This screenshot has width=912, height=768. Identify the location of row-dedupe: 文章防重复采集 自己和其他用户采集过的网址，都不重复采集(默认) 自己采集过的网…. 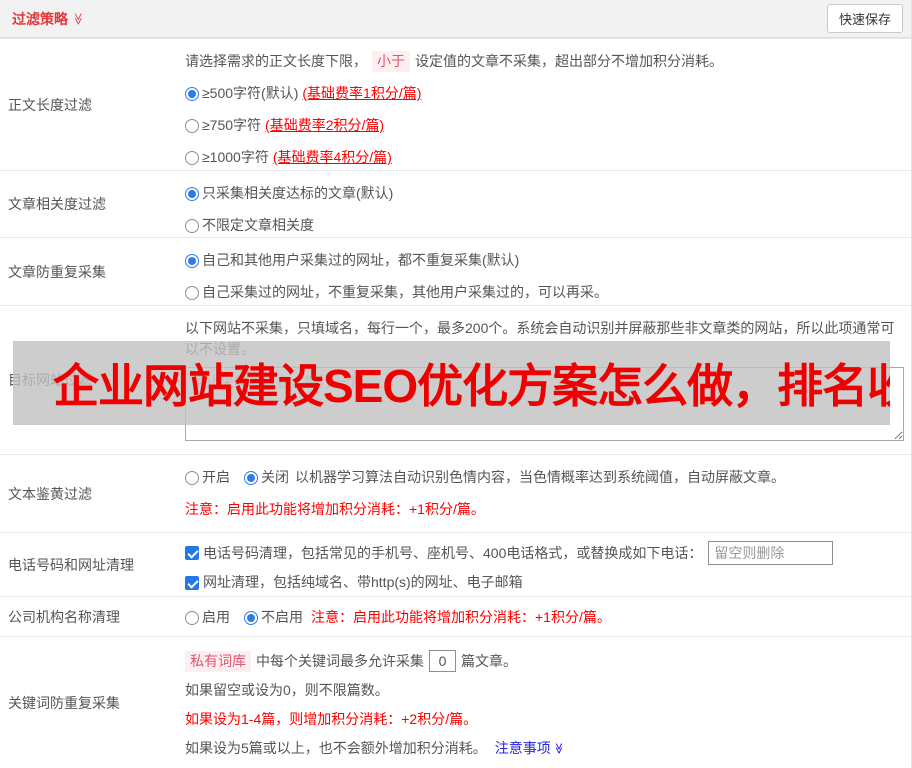
(455, 271).